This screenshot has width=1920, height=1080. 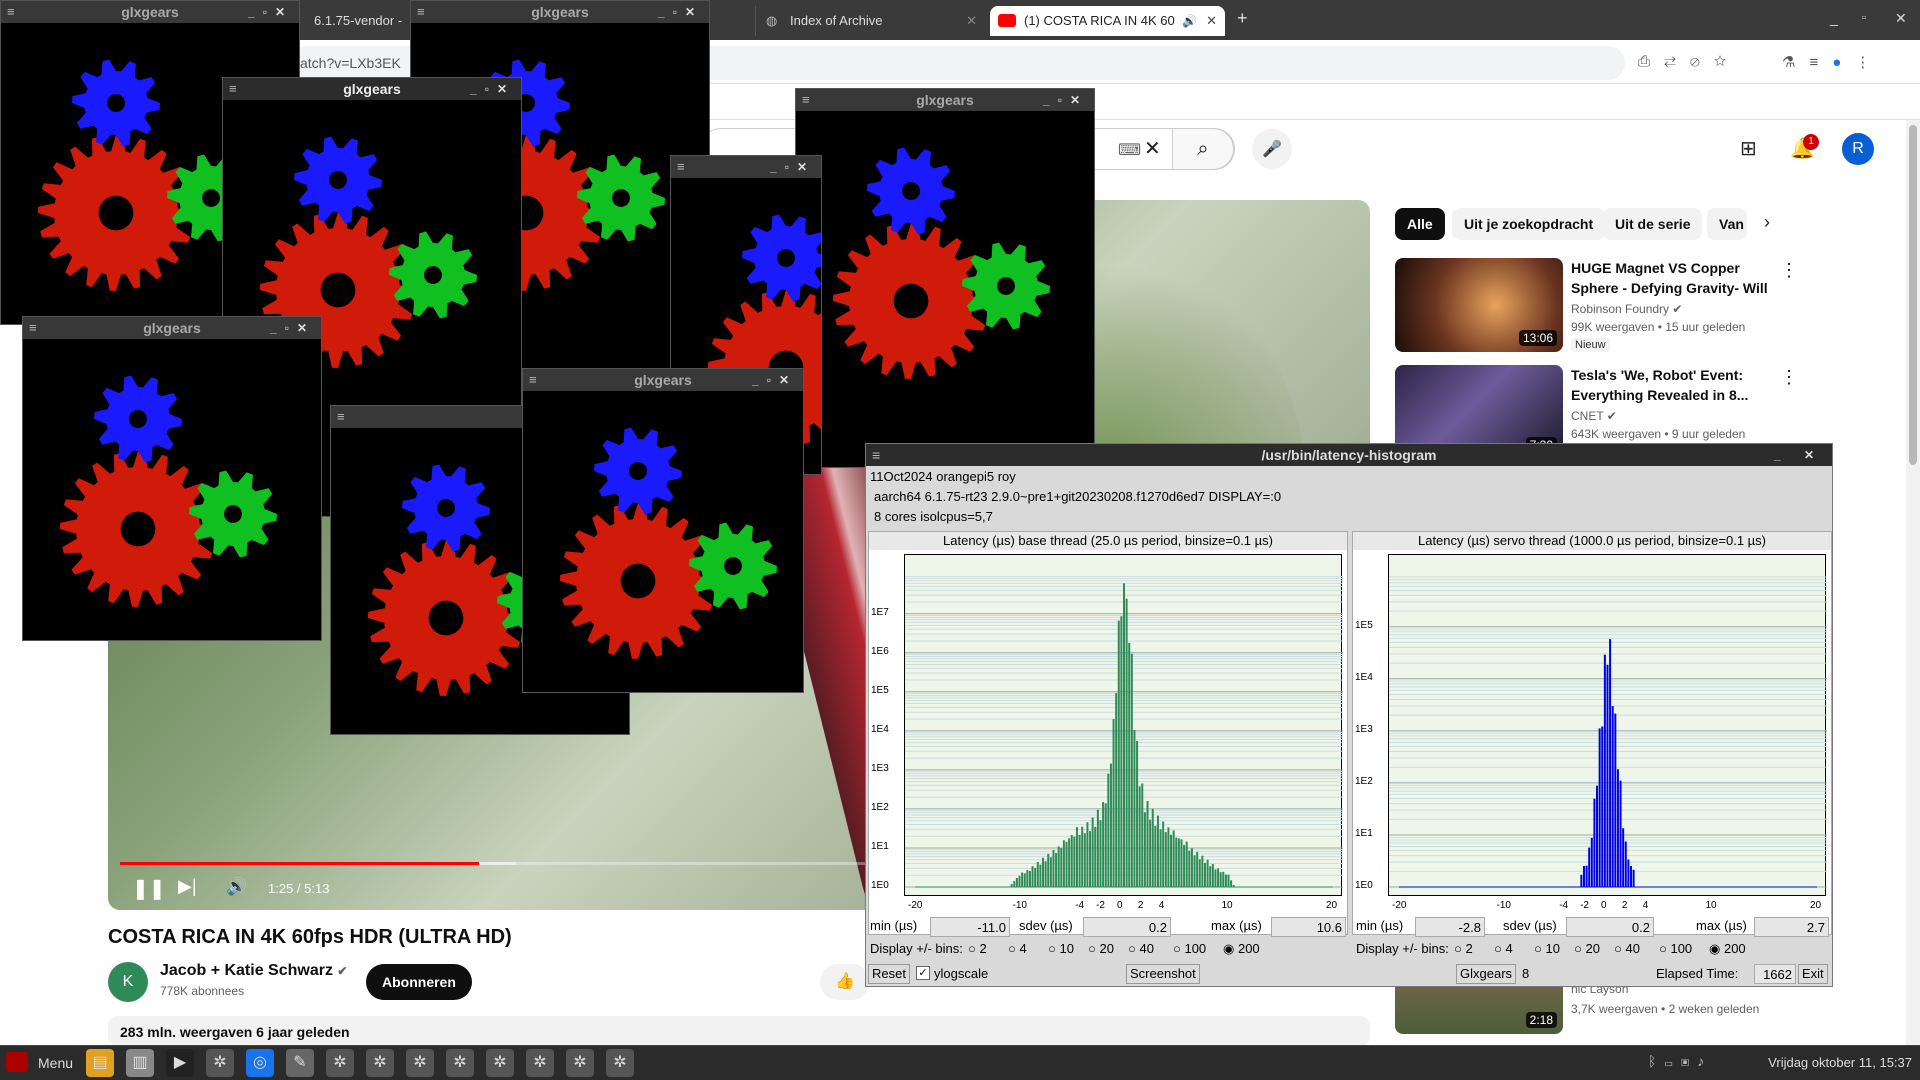 I want to click on translate-icon: ⇄, so click(x=1677, y=61).